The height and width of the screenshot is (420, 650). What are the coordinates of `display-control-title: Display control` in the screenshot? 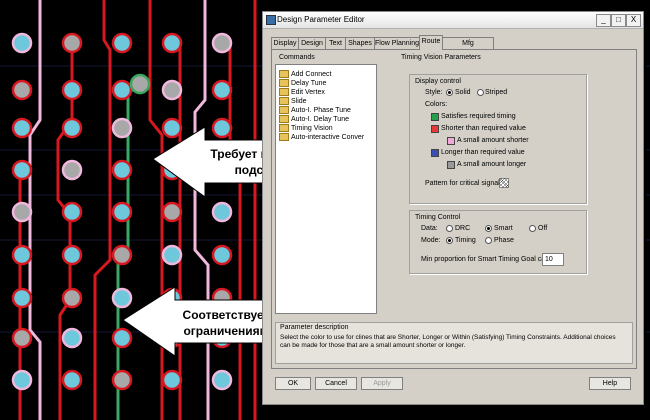 It's located at (438, 81).